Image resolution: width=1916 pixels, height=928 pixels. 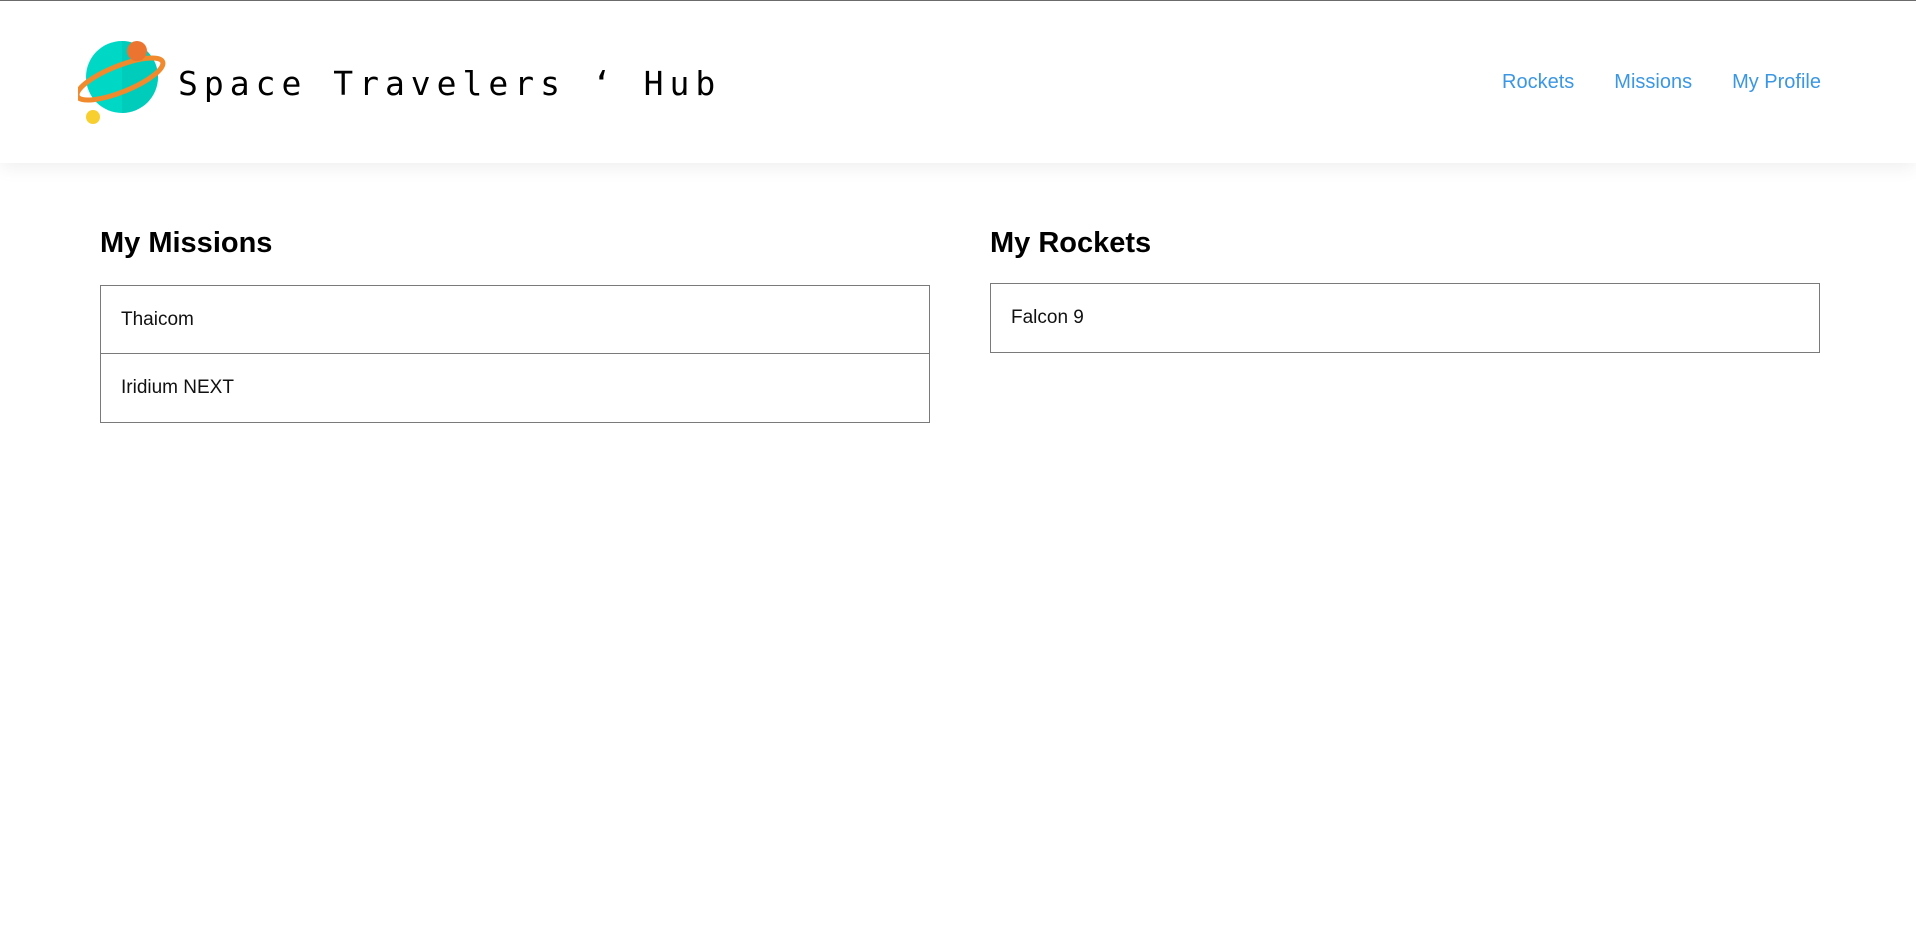 I want to click on list-item: Falcon 9, so click(x=1047, y=317).